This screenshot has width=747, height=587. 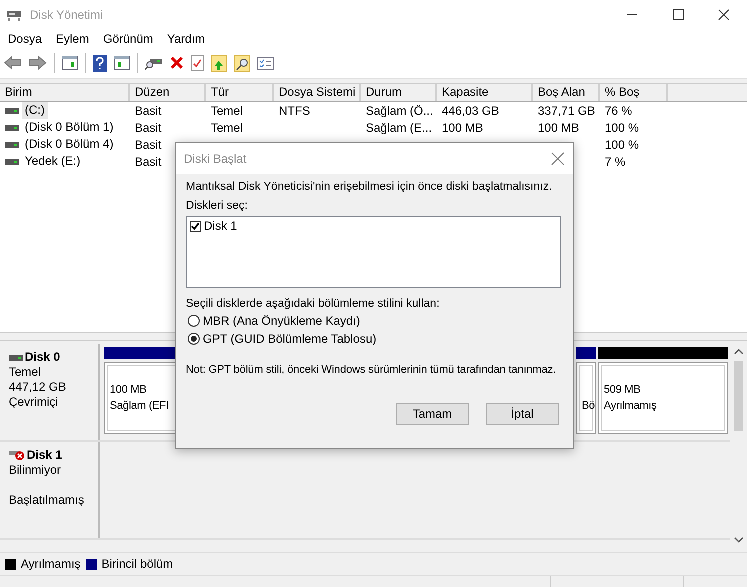 What do you see at coordinates (72, 39) in the screenshot?
I see `menu-item: Eylem` at bounding box center [72, 39].